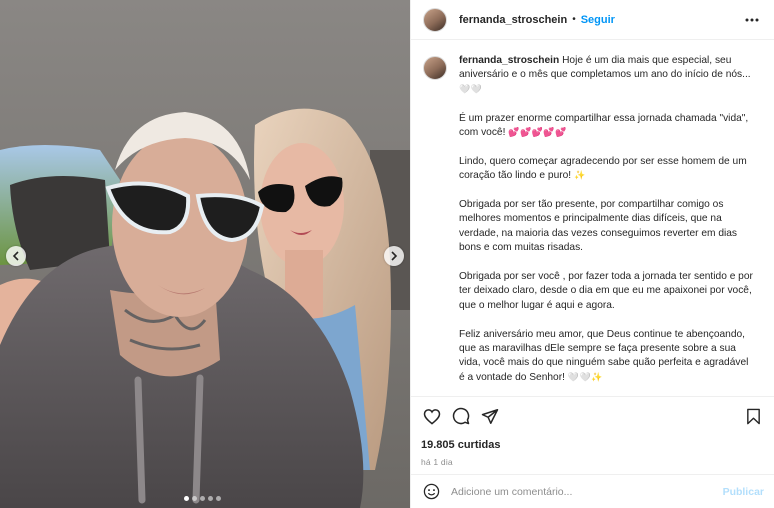  Describe the element at coordinates (537, 133) in the screenshot. I see `caption-emoji: 💕💕💕💕💕` at that location.